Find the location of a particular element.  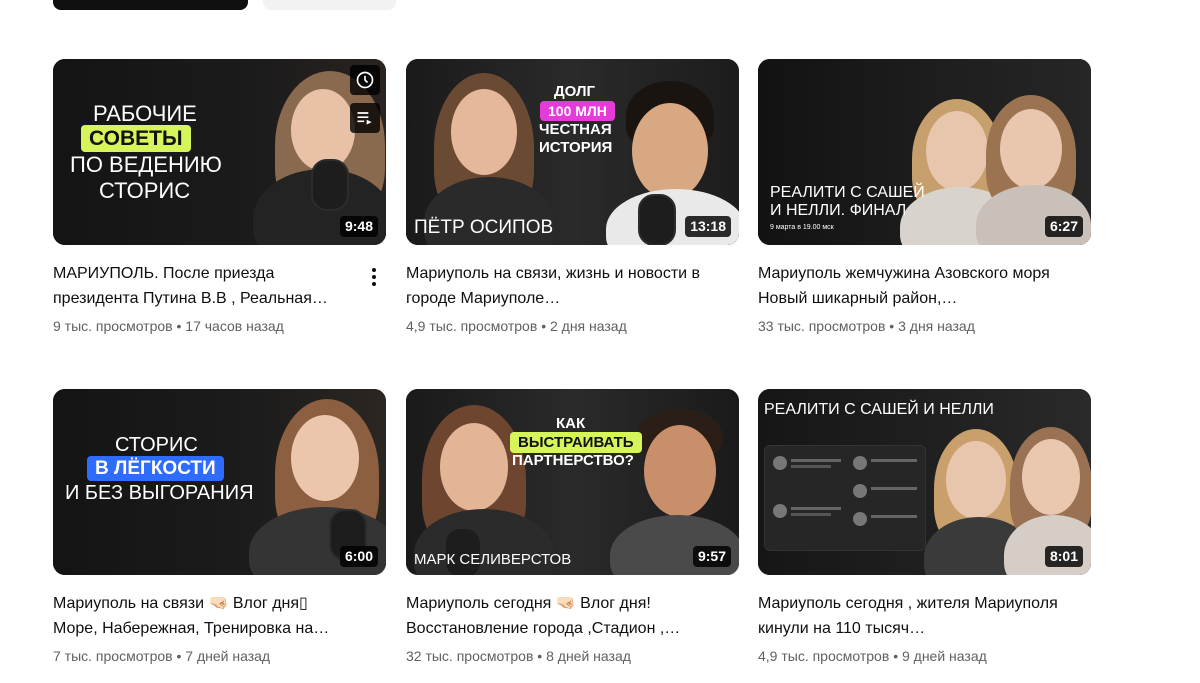

thumbnail-text: И НЕЛЛИ. ФИНАЛ is located at coordinates (838, 210).